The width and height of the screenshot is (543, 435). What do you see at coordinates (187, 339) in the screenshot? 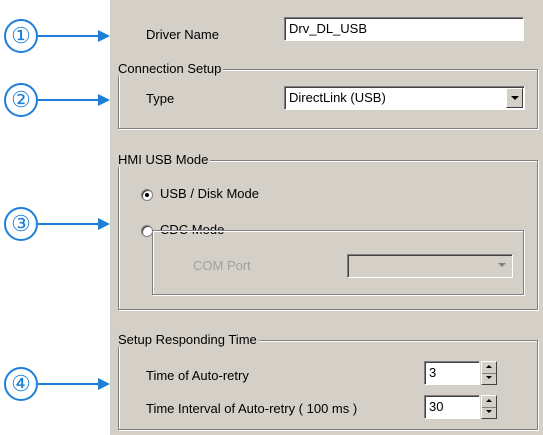
I see `responding-time-title: Setup Responding Time` at bounding box center [187, 339].